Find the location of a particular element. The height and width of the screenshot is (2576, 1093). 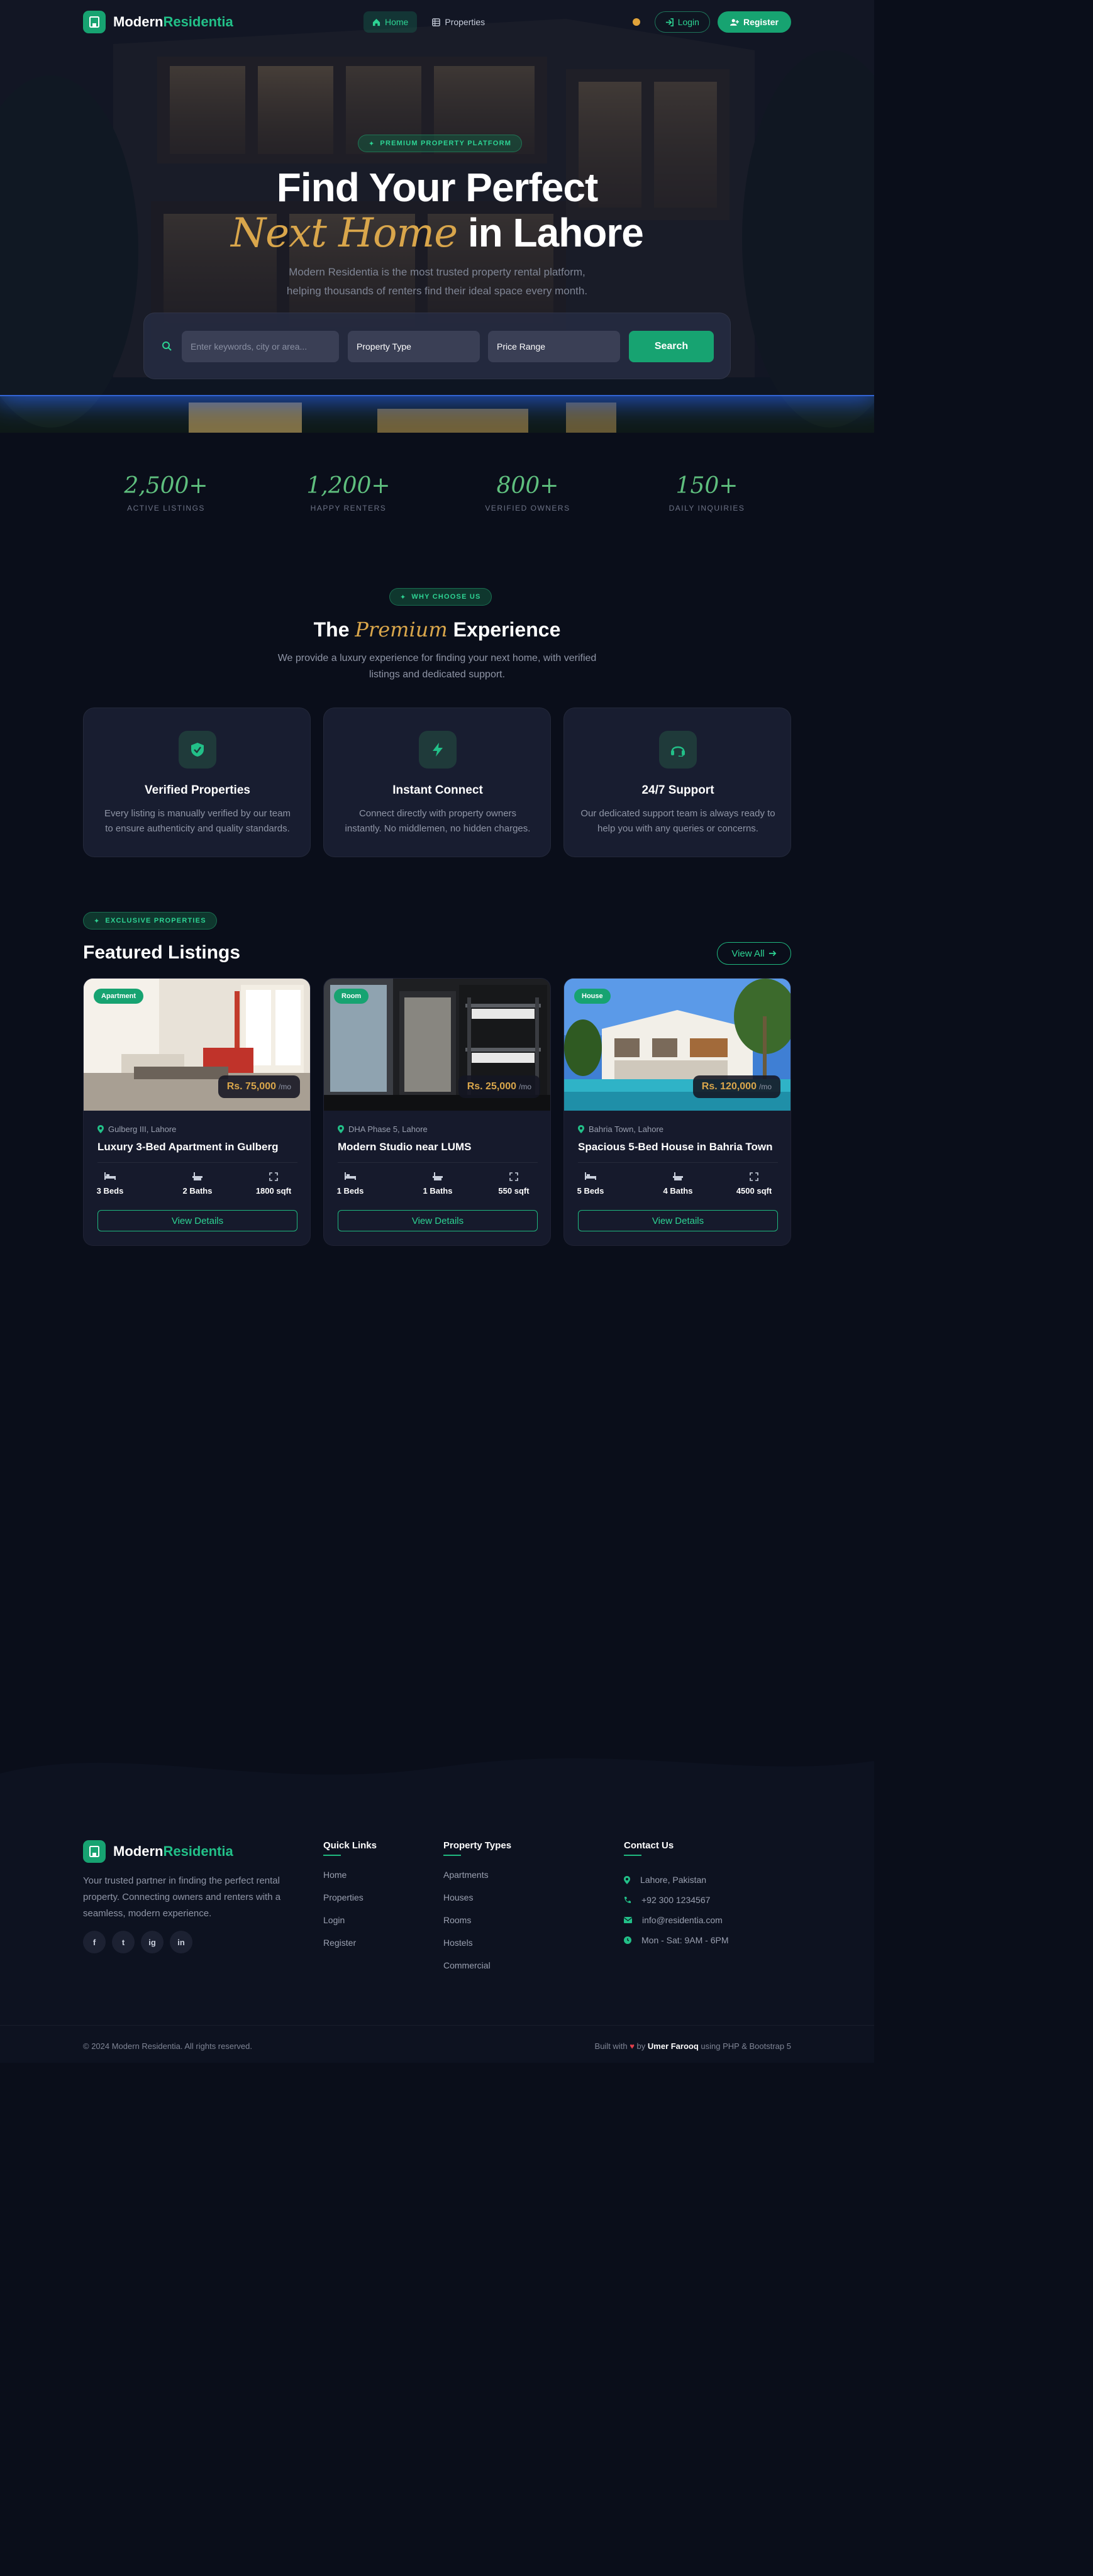

listing-area: 4500 sqft is located at coordinates (754, 1184).